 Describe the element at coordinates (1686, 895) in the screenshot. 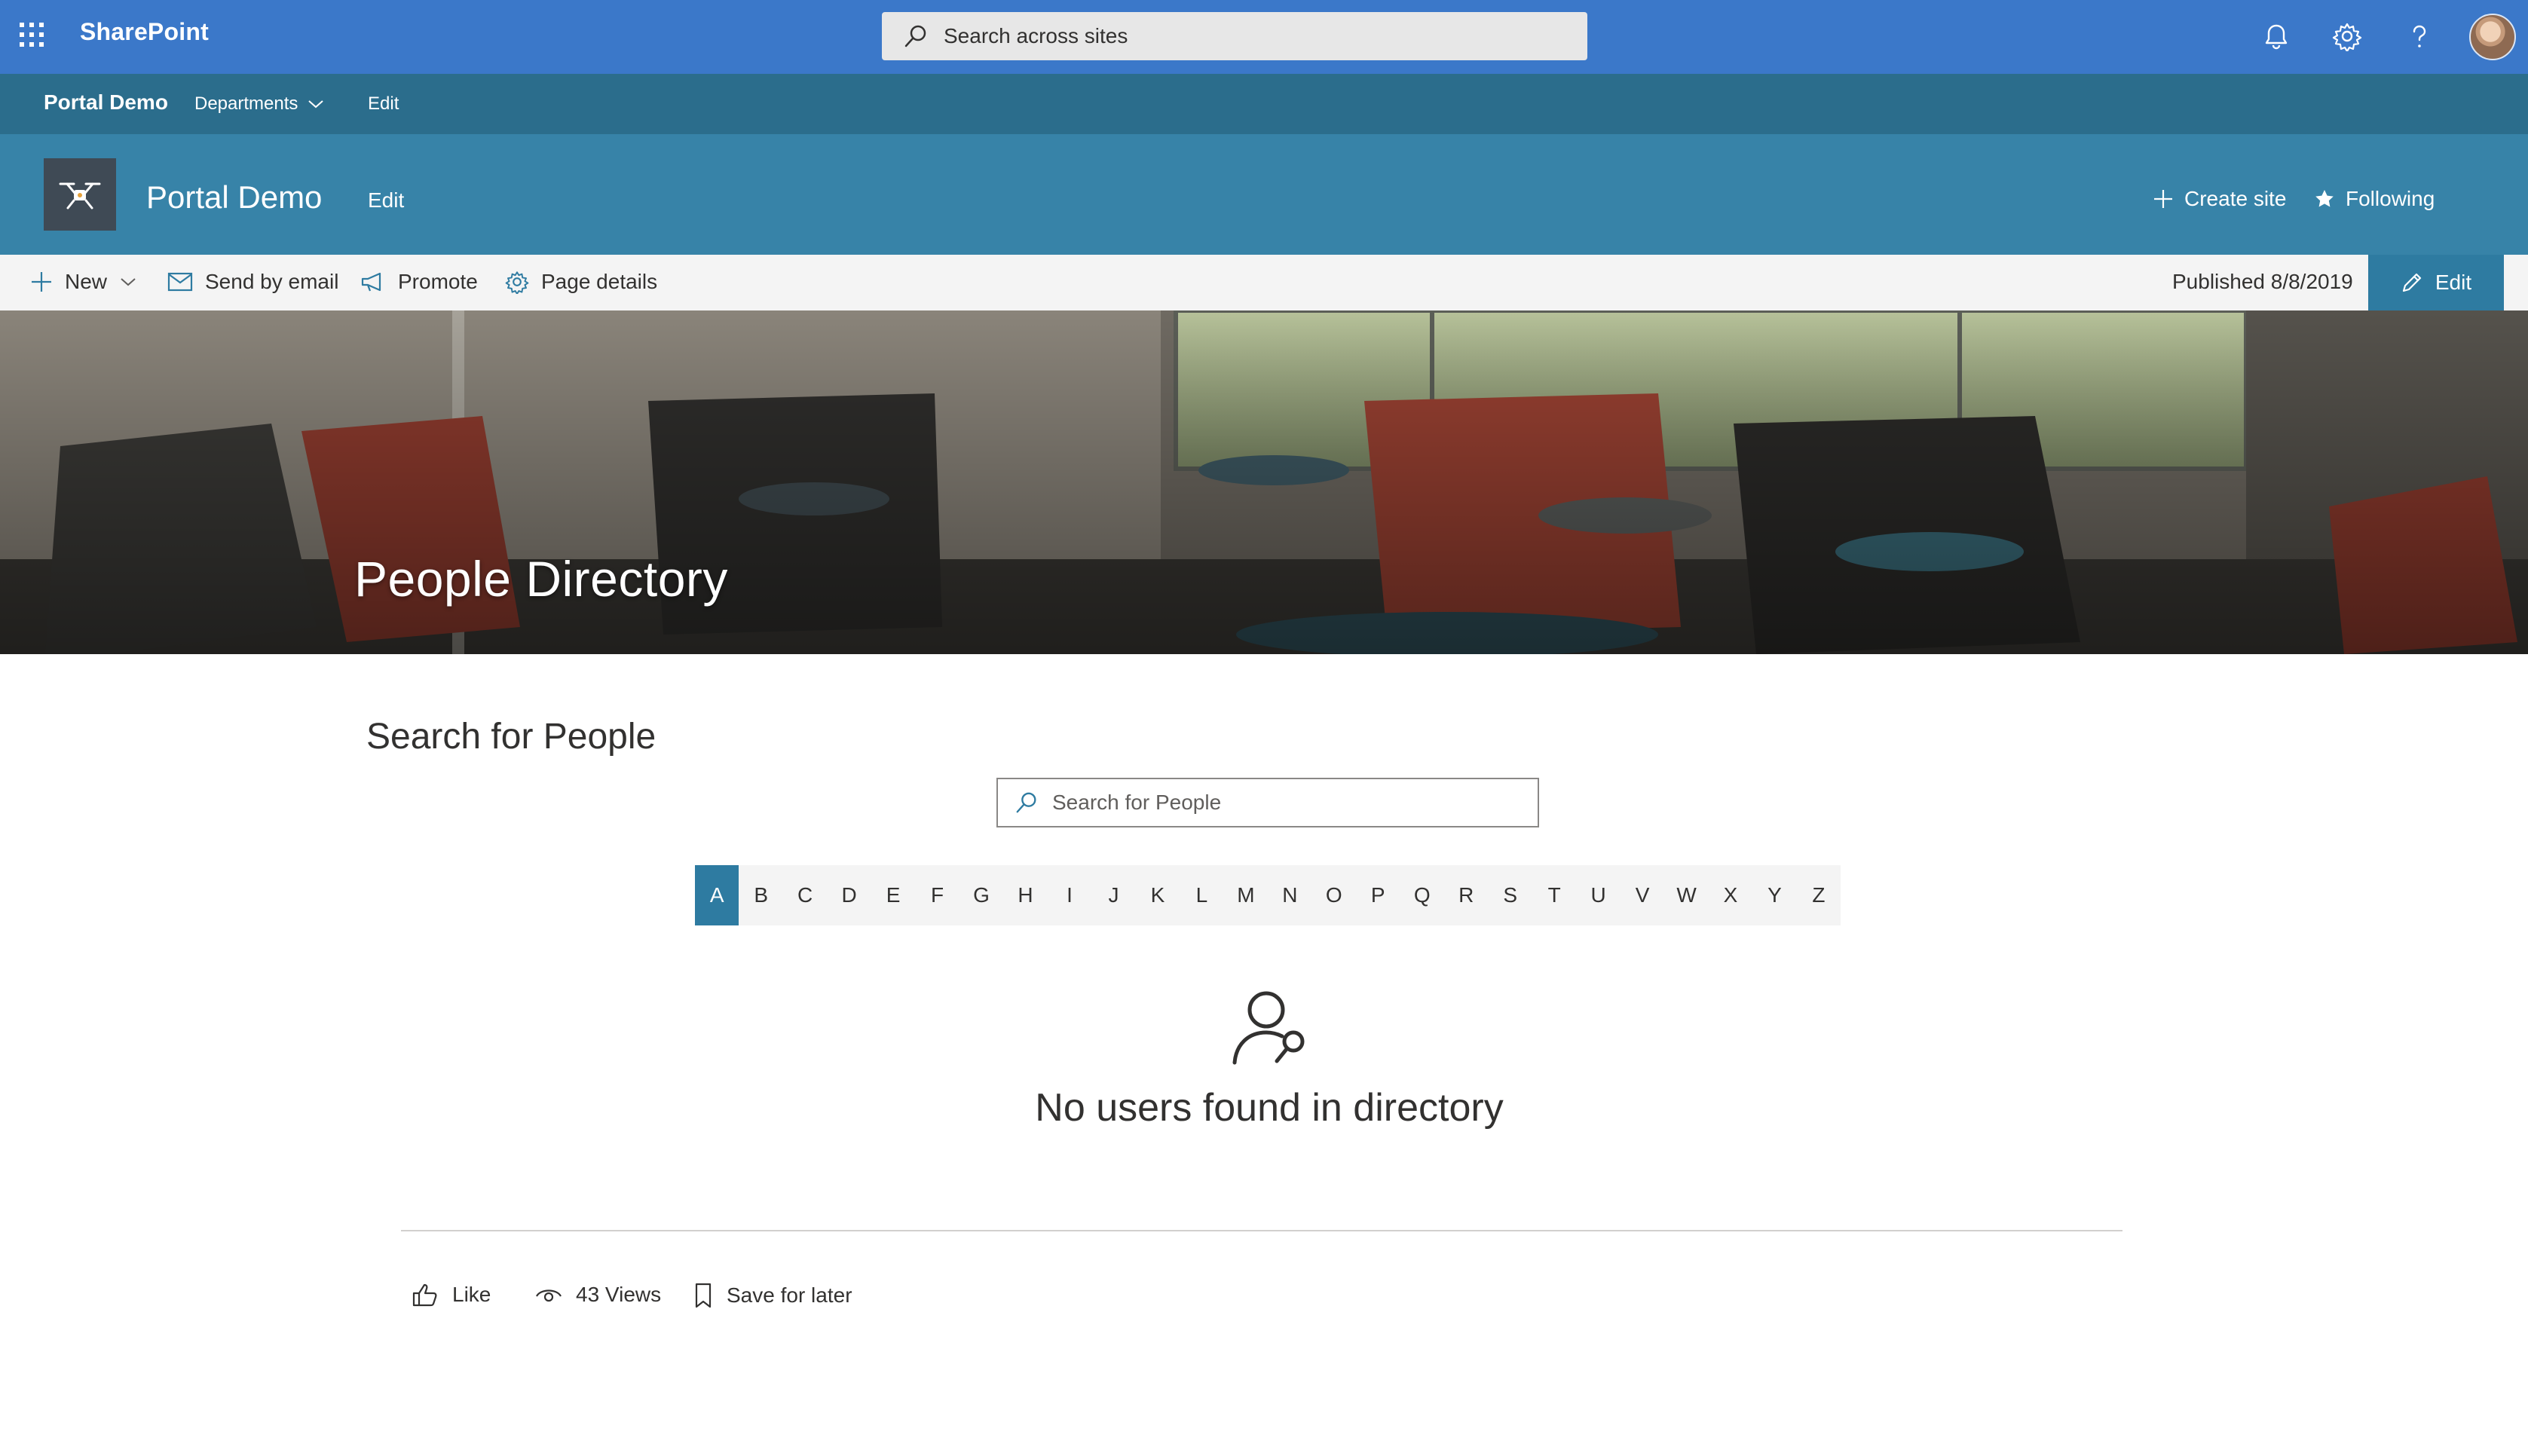

I see `letter-w: W` at that location.